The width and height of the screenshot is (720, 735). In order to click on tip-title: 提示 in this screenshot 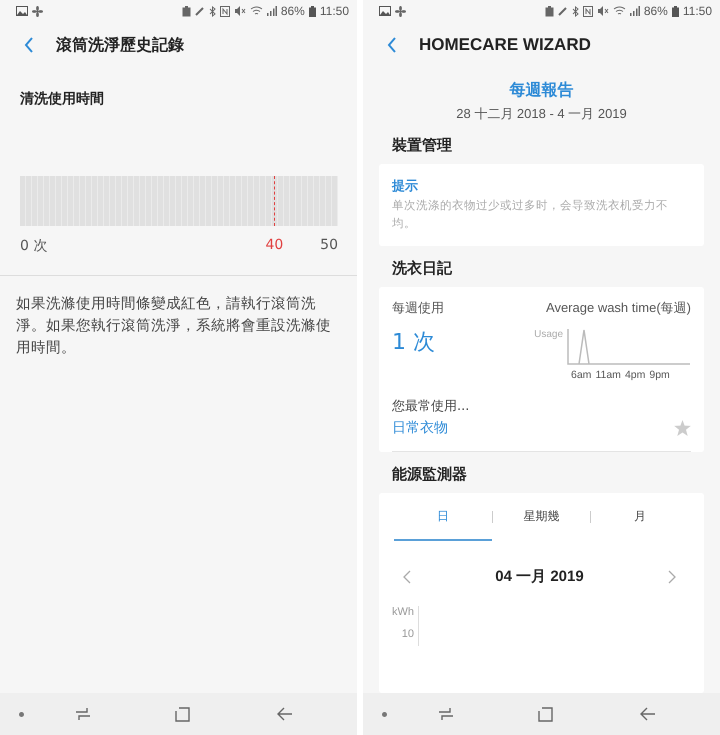, I will do `click(405, 186)`.